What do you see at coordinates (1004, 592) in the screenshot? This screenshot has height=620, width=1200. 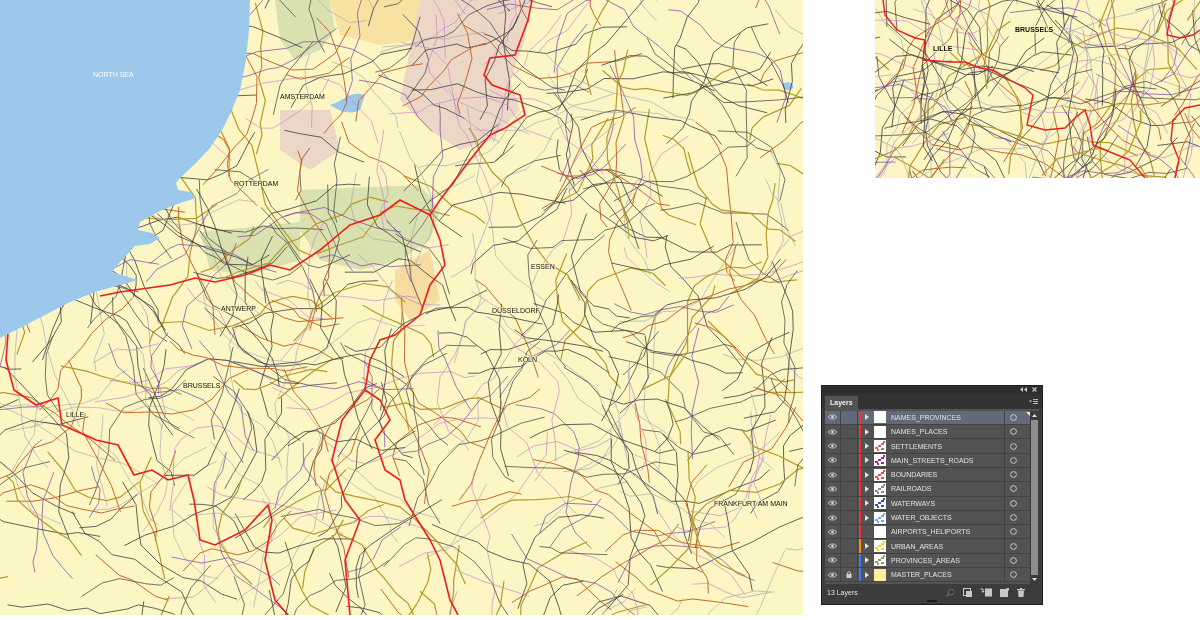 I see `new-layer-icon` at bounding box center [1004, 592].